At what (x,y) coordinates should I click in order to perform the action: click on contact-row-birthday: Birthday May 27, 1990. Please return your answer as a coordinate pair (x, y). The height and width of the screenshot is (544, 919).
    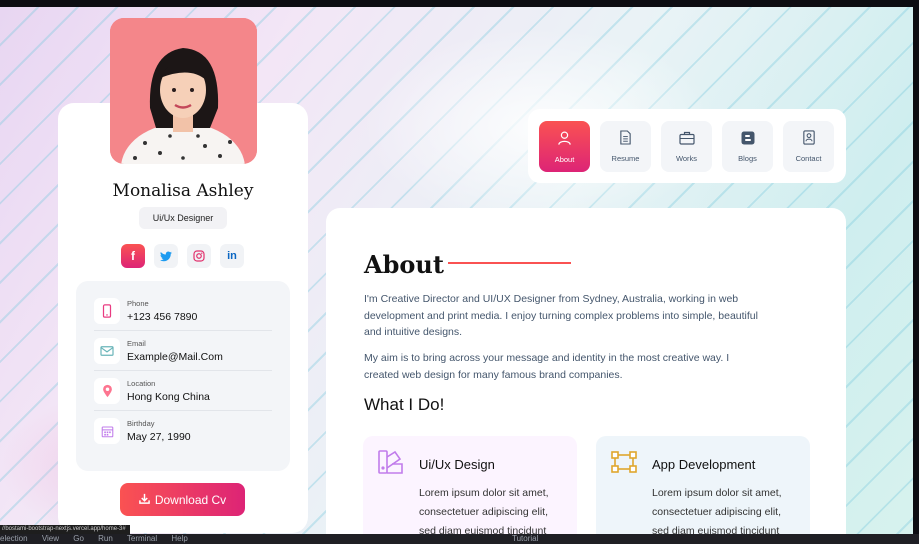
    Looking at the image, I should click on (183, 431).